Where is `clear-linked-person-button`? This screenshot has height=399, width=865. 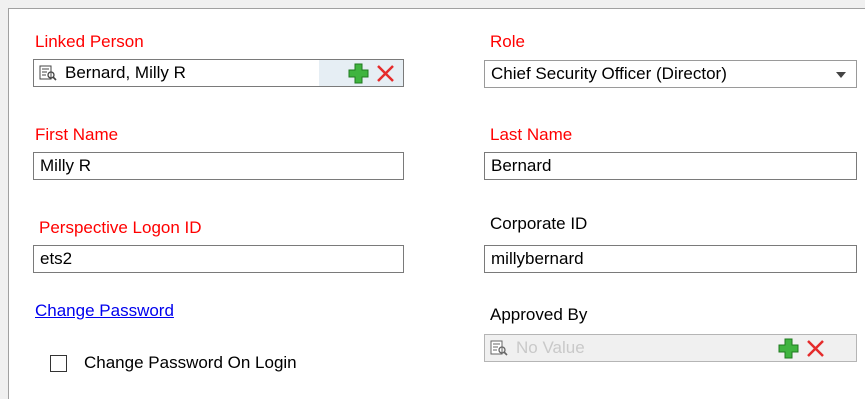 clear-linked-person-button is located at coordinates (385, 73).